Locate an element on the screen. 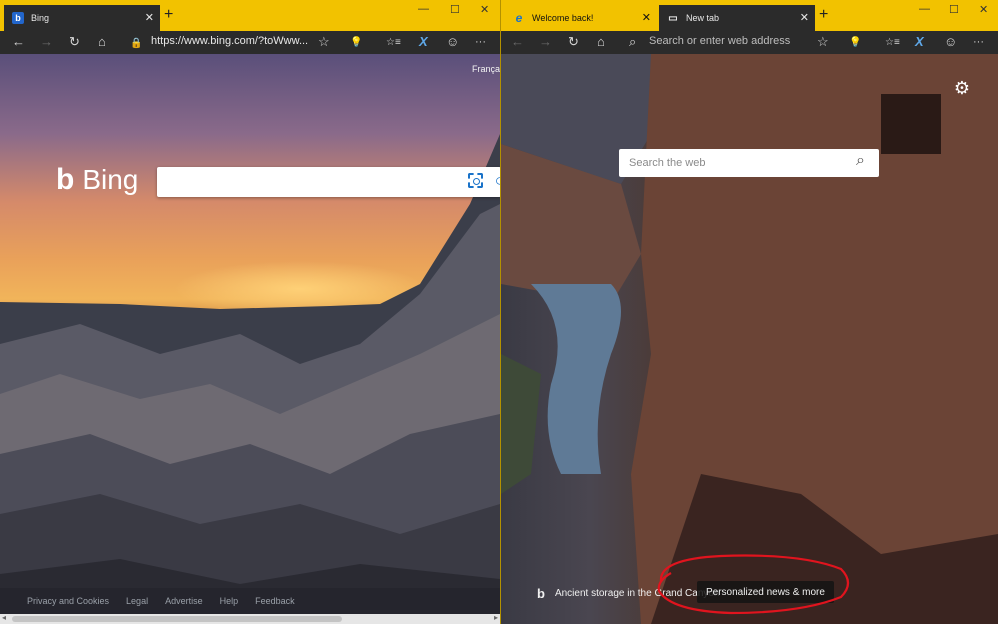  web-search-input: Search the web ⌕ is located at coordinates (749, 163).